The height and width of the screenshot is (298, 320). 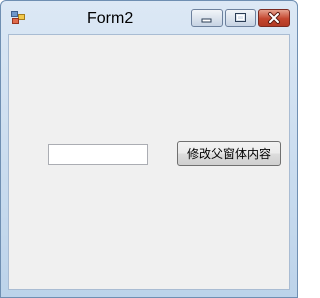 I want to click on maximize-button, so click(x=240, y=18).